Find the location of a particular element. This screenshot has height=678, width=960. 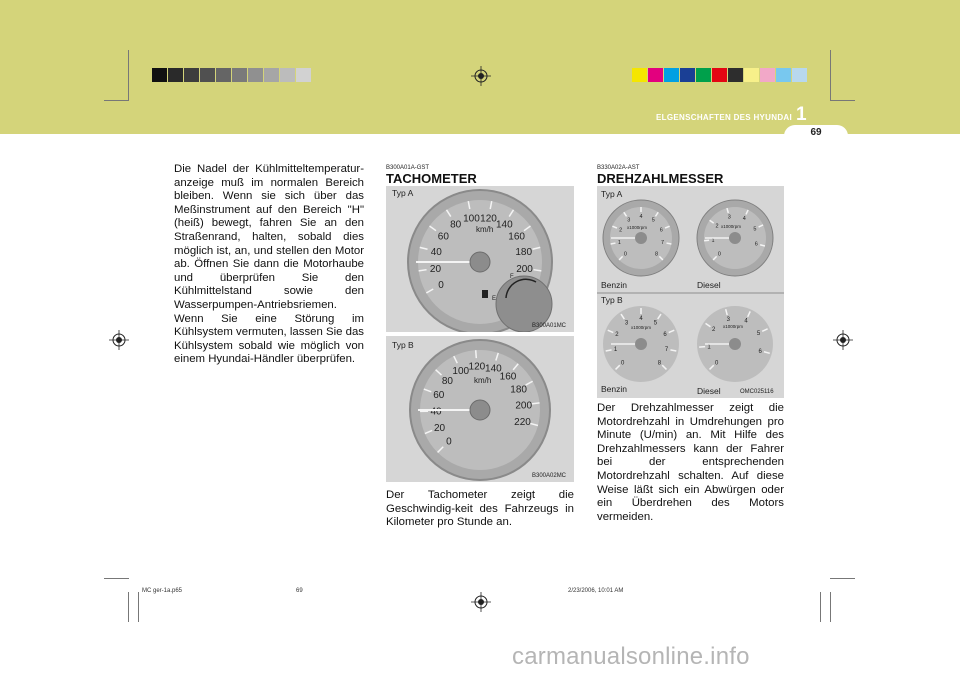

figure-label-typ-a: Typ A is located at coordinates (403, 193).